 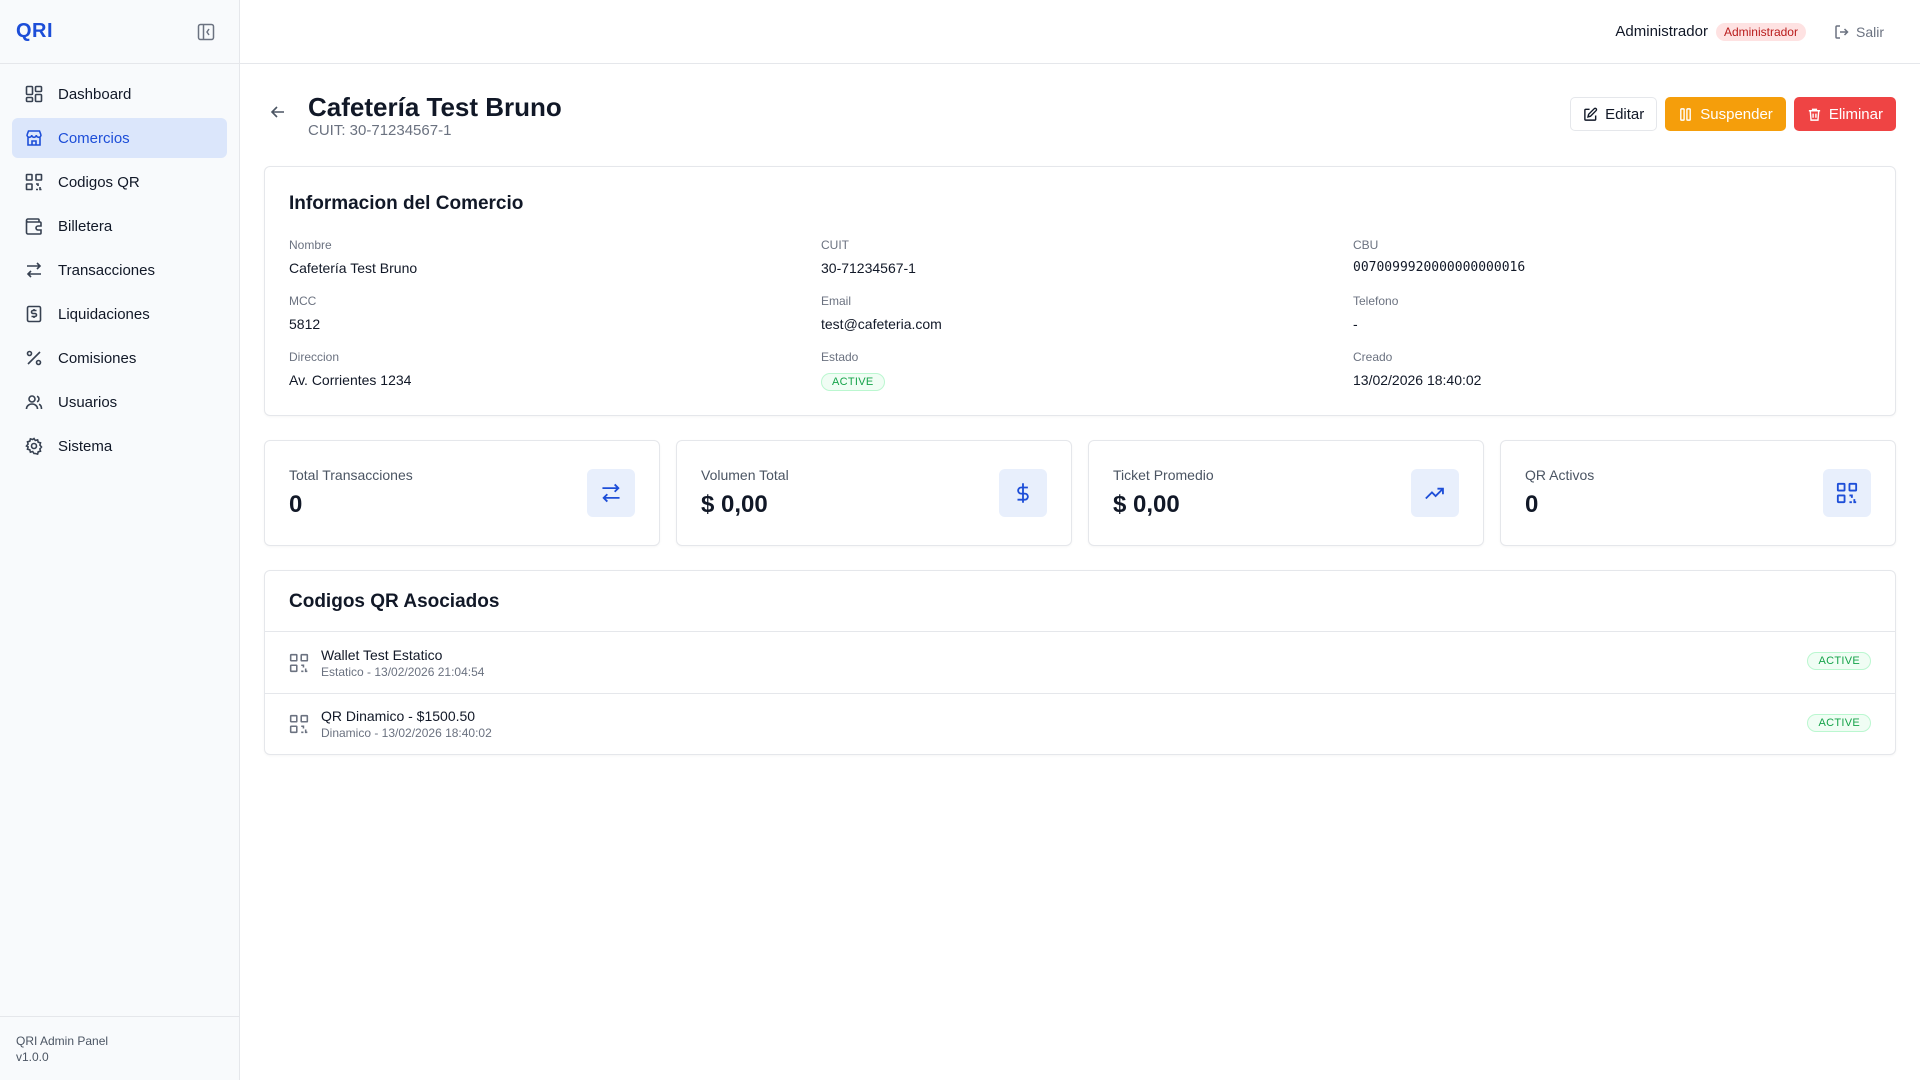 I want to click on sidebar-item-transacciones: Transacciones, so click(x=119, y=270).